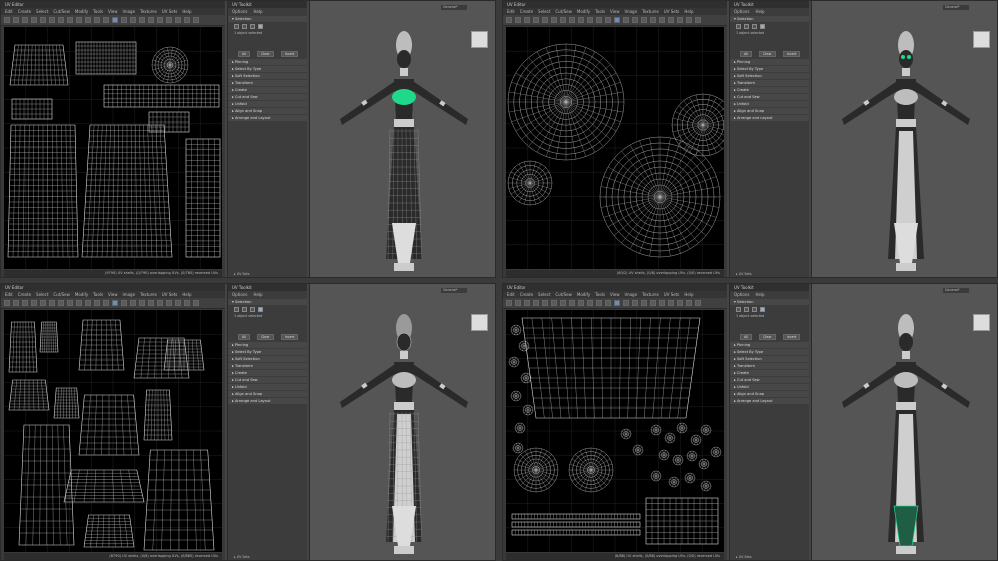  Describe the element at coordinates (203, 198) in the screenshot. I see `uv-shell-strip` at that location.